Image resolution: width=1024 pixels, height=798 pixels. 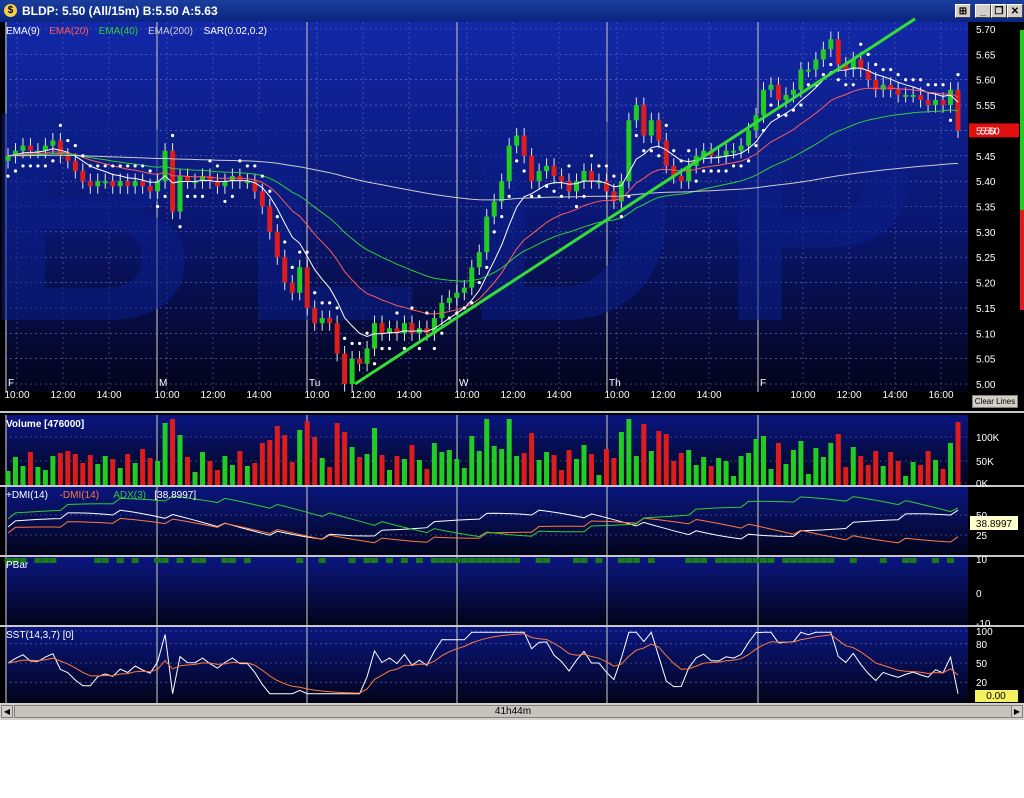 What do you see at coordinates (1017, 711) in the screenshot?
I see `scroll-right-arrow-icon: ▶` at bounding box center [1017, 711].